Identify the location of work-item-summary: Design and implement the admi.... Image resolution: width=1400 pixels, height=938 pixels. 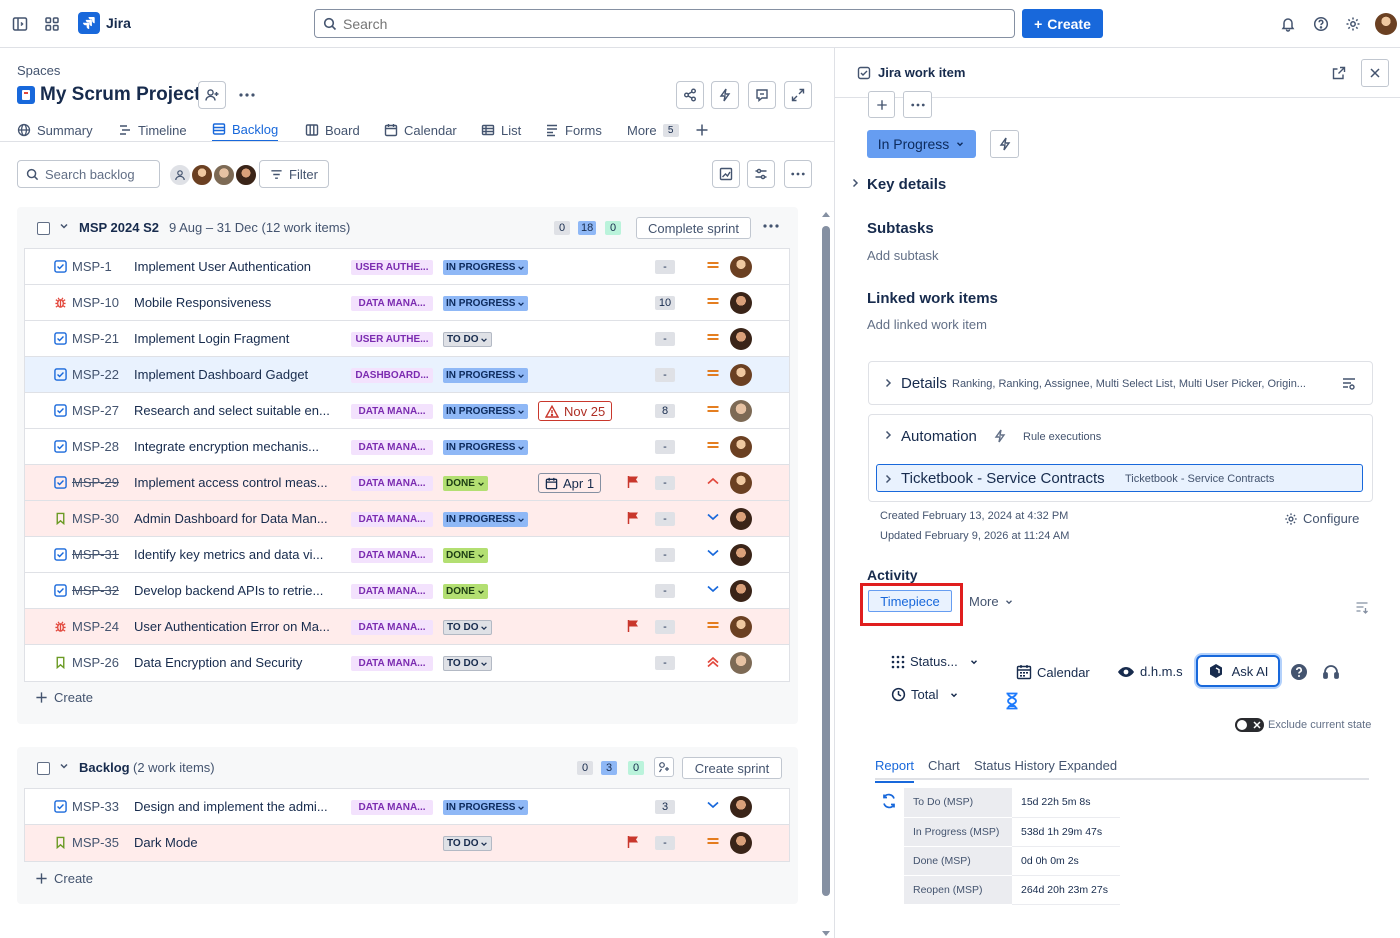
(236, 806).